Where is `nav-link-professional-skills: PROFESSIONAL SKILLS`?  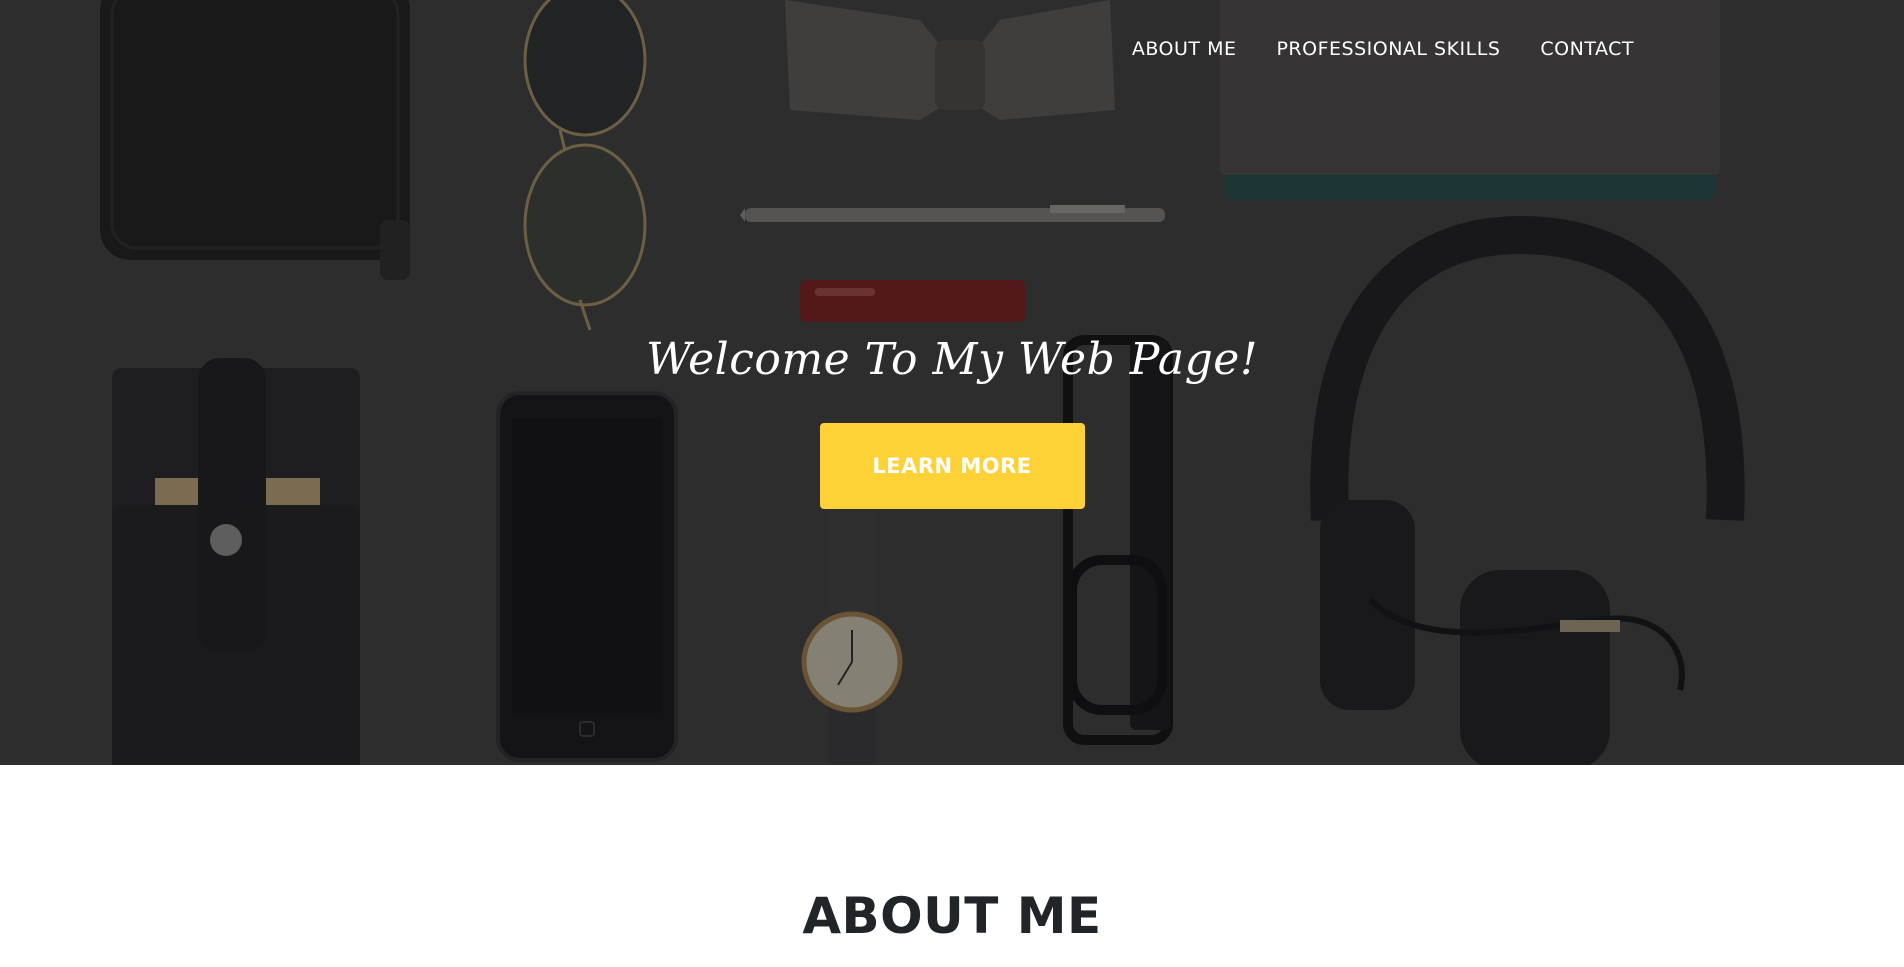 nav-link-professional-skills: PROFESSIONAL SKILLS is located at coordinates (1388, 49).